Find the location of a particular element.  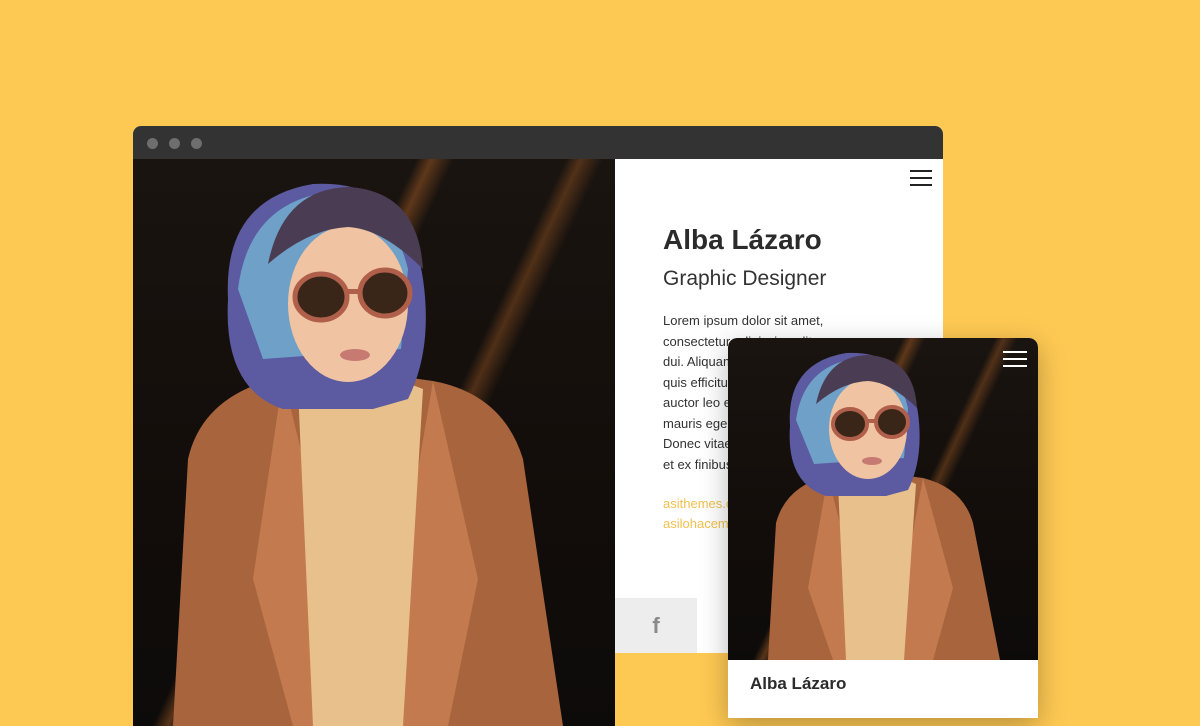

facebook-icon: f is located at coordinates (656, 625).